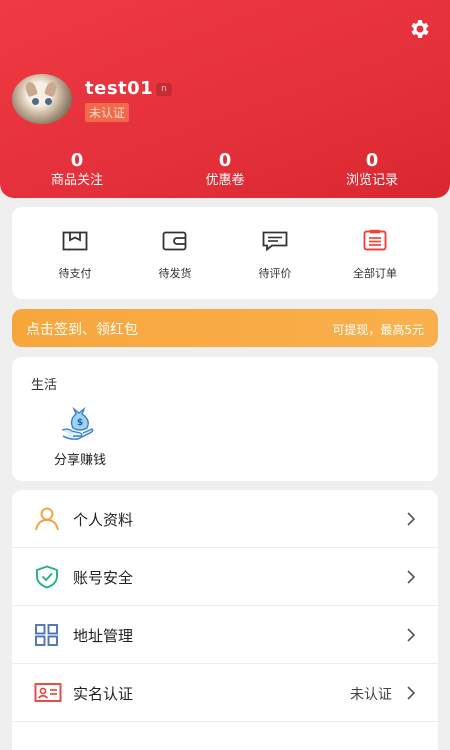 The height and width of the screenshot is (750, 450). What do you see at coordinates (119, 88) in the screenshot?
I see `username: test01` at bounding box center [119, 88].